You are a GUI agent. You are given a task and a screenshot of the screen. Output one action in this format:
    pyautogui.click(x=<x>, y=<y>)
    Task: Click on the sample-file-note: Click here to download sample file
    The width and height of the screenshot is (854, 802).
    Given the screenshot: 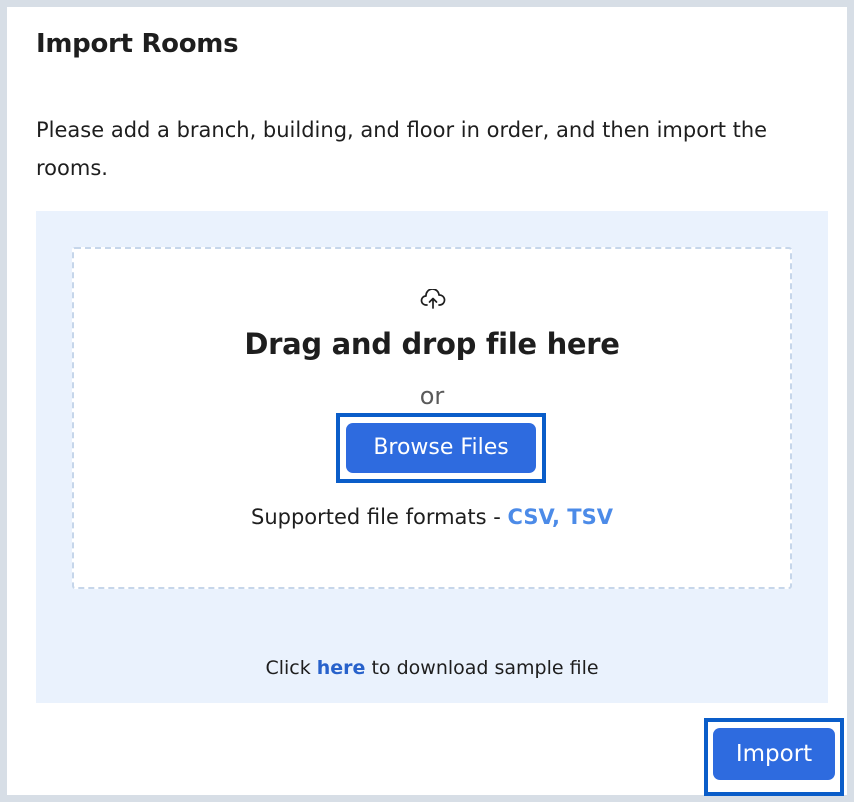 What is the action you would take?
    pyautogui.click(x=432, y=668)
    